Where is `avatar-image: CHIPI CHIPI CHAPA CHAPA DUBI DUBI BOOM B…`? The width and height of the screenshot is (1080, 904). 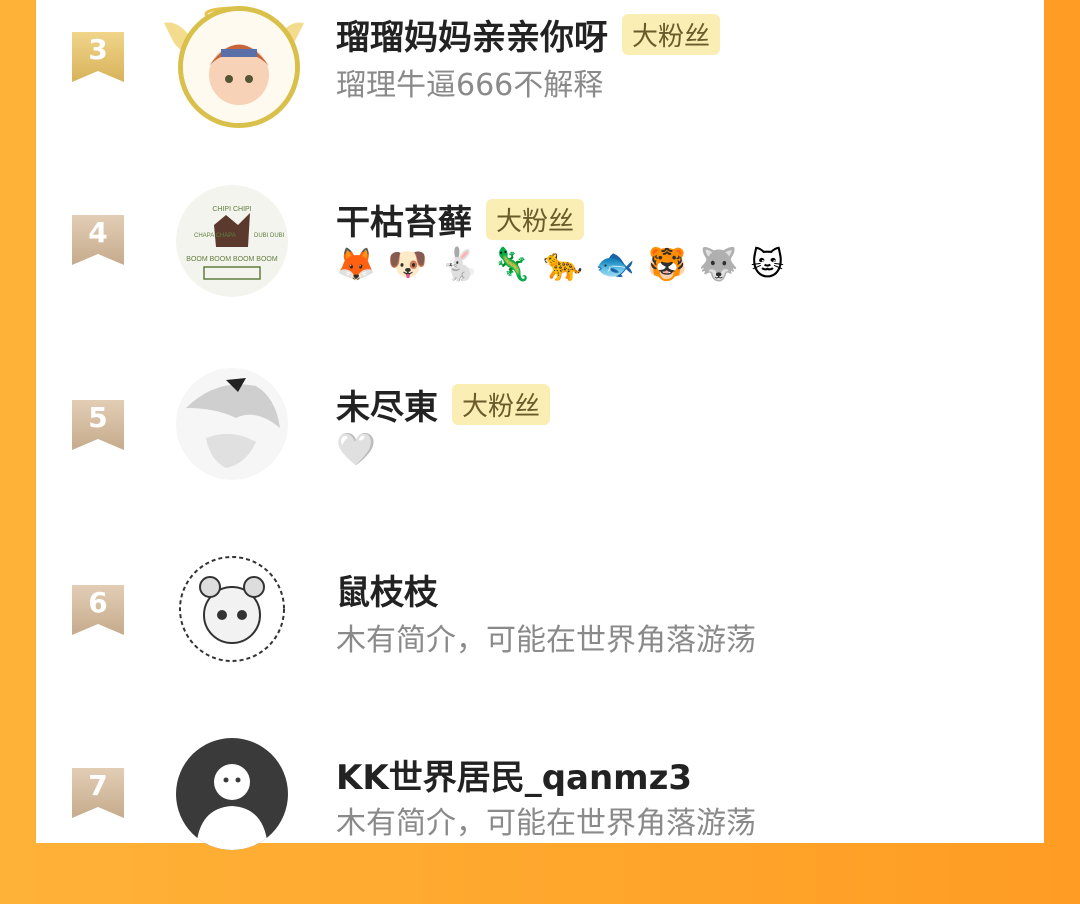
avatar-image: CHIPI CHIPI CHAPA CHAPA DUBI DUBI BOOM B… is located at coordinates (232, 241).